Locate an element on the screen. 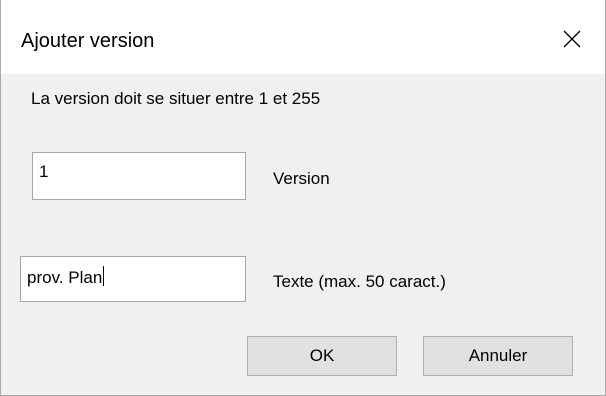 The width and height of the screenshot is (606, 396). text-caret is located at coordinates (104, 276).